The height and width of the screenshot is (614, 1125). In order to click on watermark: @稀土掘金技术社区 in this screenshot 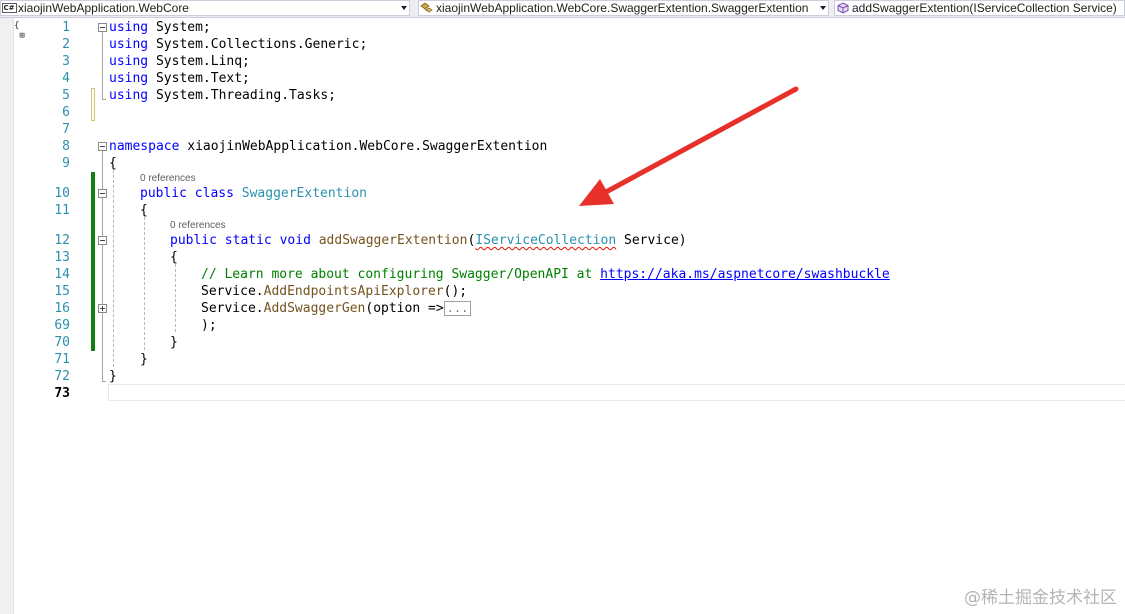, I will do `click(1040, 598)`.